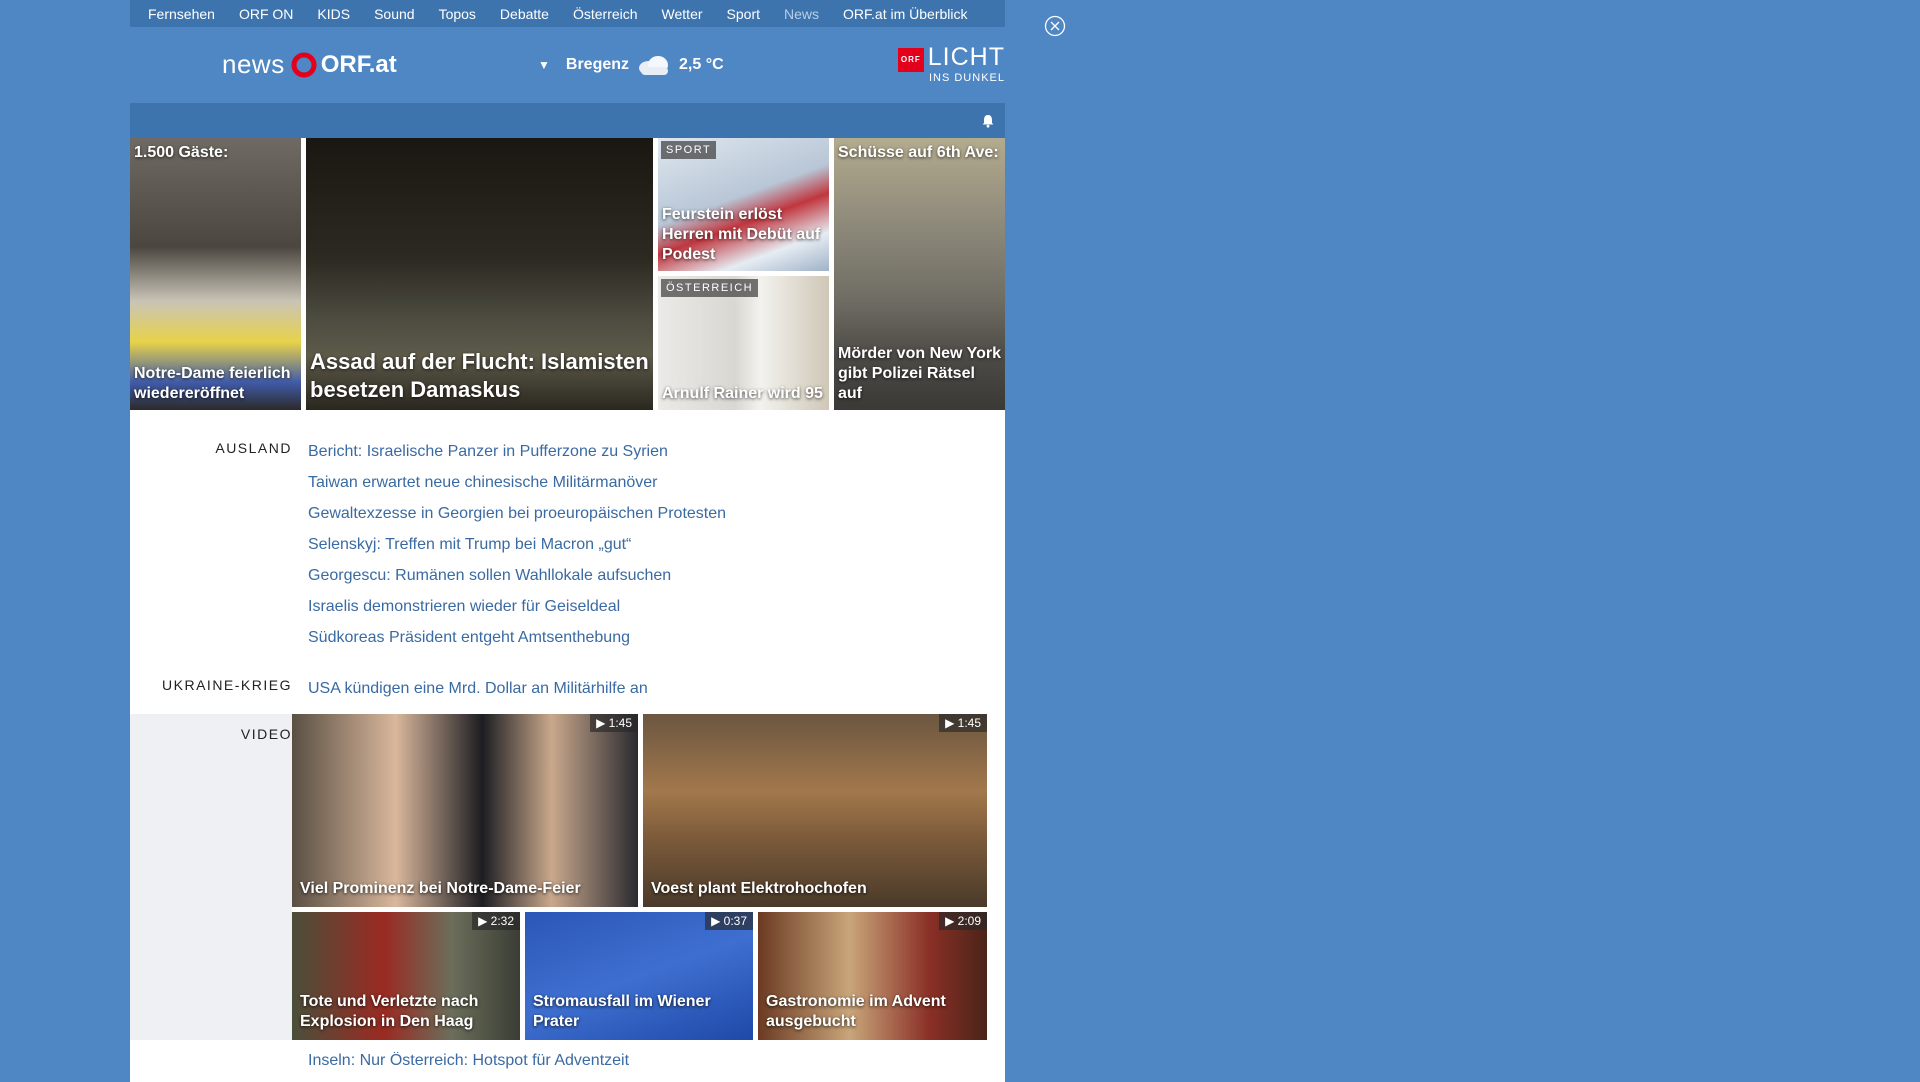 The width and height of the screenshot is (1920, 1082). What do you see at coordinates (181, 14) in the screenshot?
I see `nav-item-fernsehen: Fernsehen` at bounding box center [181, 14].